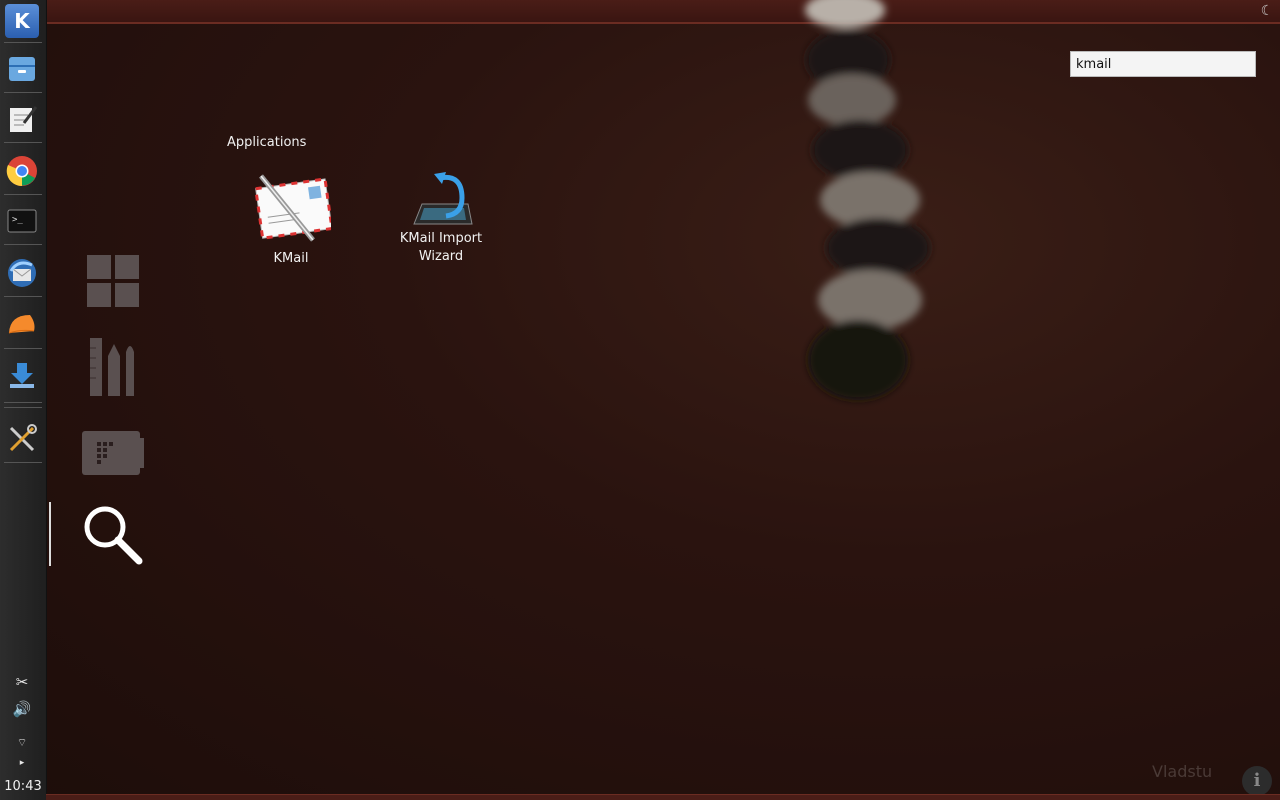 The height and width of the screenshot is (800, 1280). Describe the element at coordinates (22, 763) in the screenshot. I see `tray-expand-icon: ▸` at that location.